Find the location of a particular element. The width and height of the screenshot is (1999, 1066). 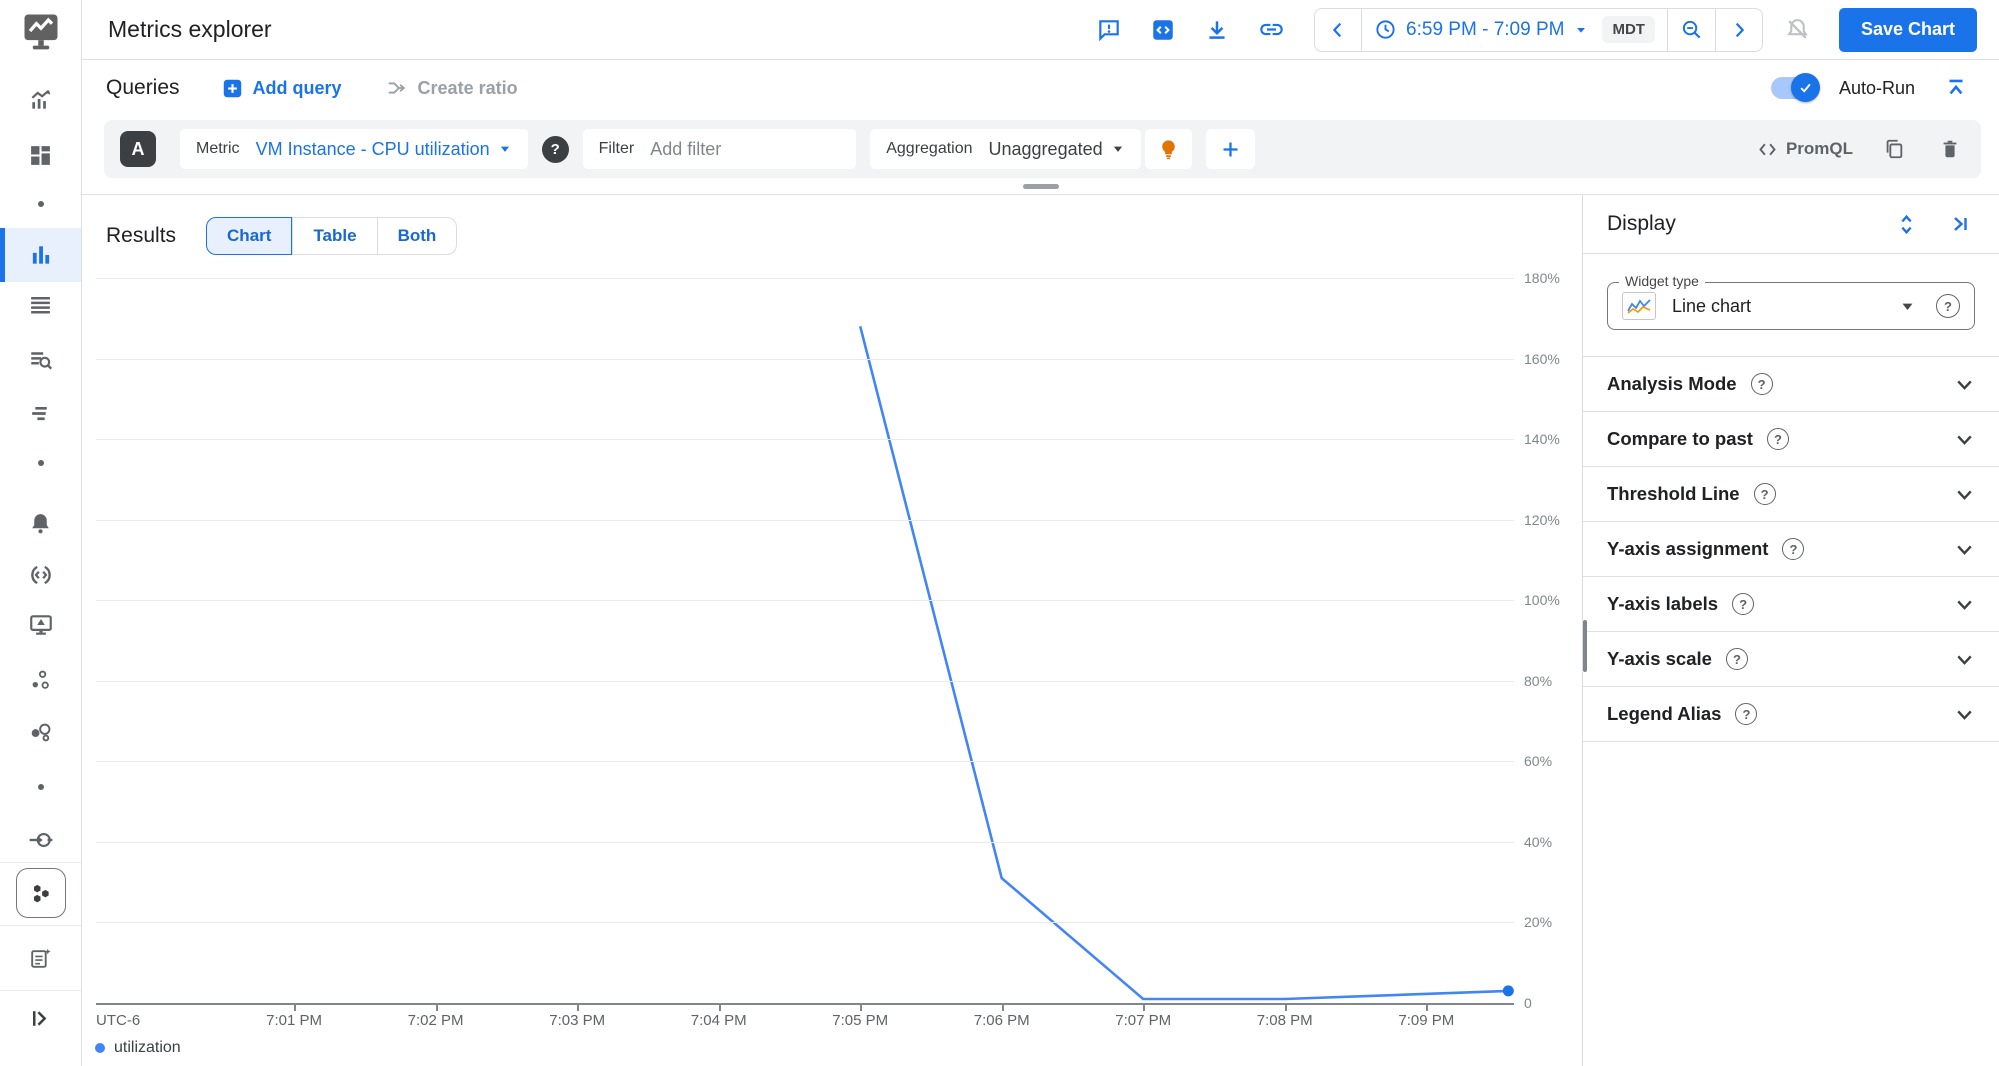

time-zoom-out-button is located at coordinates (1690, 29).